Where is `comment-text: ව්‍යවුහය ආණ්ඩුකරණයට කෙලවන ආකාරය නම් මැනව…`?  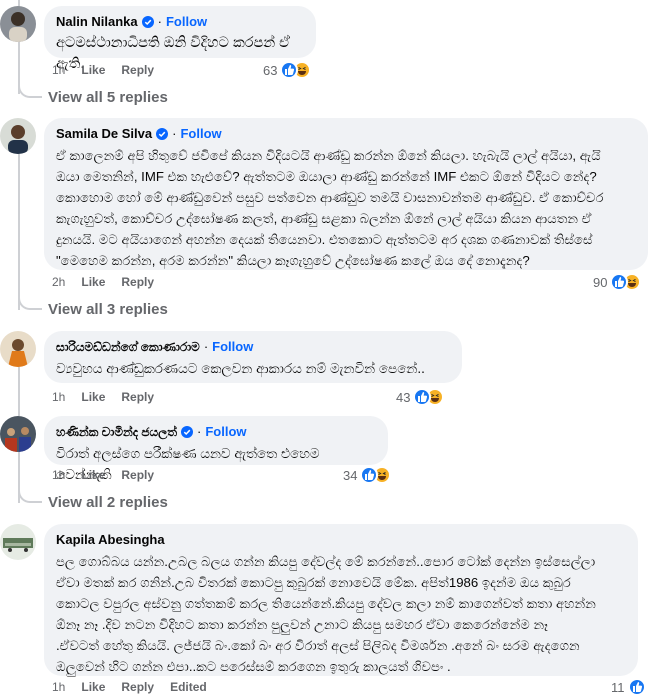
comment-text: ව්‍යවුහය ආණ්ඩුකරණයට කෙලවන ආකාරය නම් මැනව… is located at coordinates (240, 368).